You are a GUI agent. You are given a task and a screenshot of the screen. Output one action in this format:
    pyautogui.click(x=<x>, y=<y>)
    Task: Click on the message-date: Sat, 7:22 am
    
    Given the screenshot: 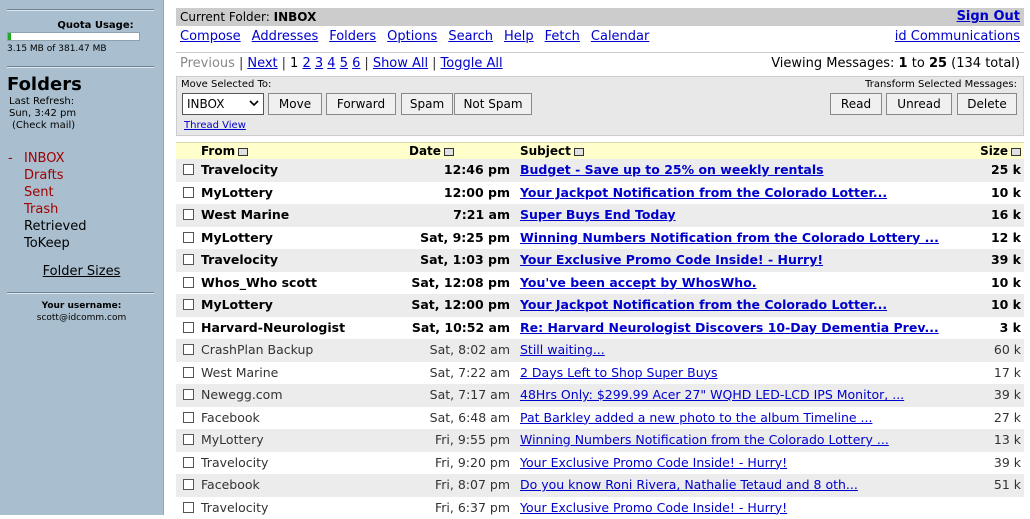 What is the action you would take?
    pyautogui.click(x=450, y=373)
    